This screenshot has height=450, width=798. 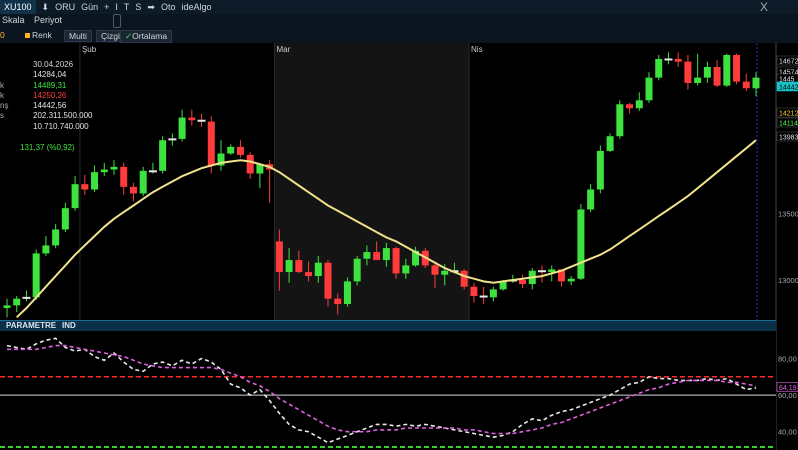 I want to click on price-label: 14672, so click(x=788, y=62).